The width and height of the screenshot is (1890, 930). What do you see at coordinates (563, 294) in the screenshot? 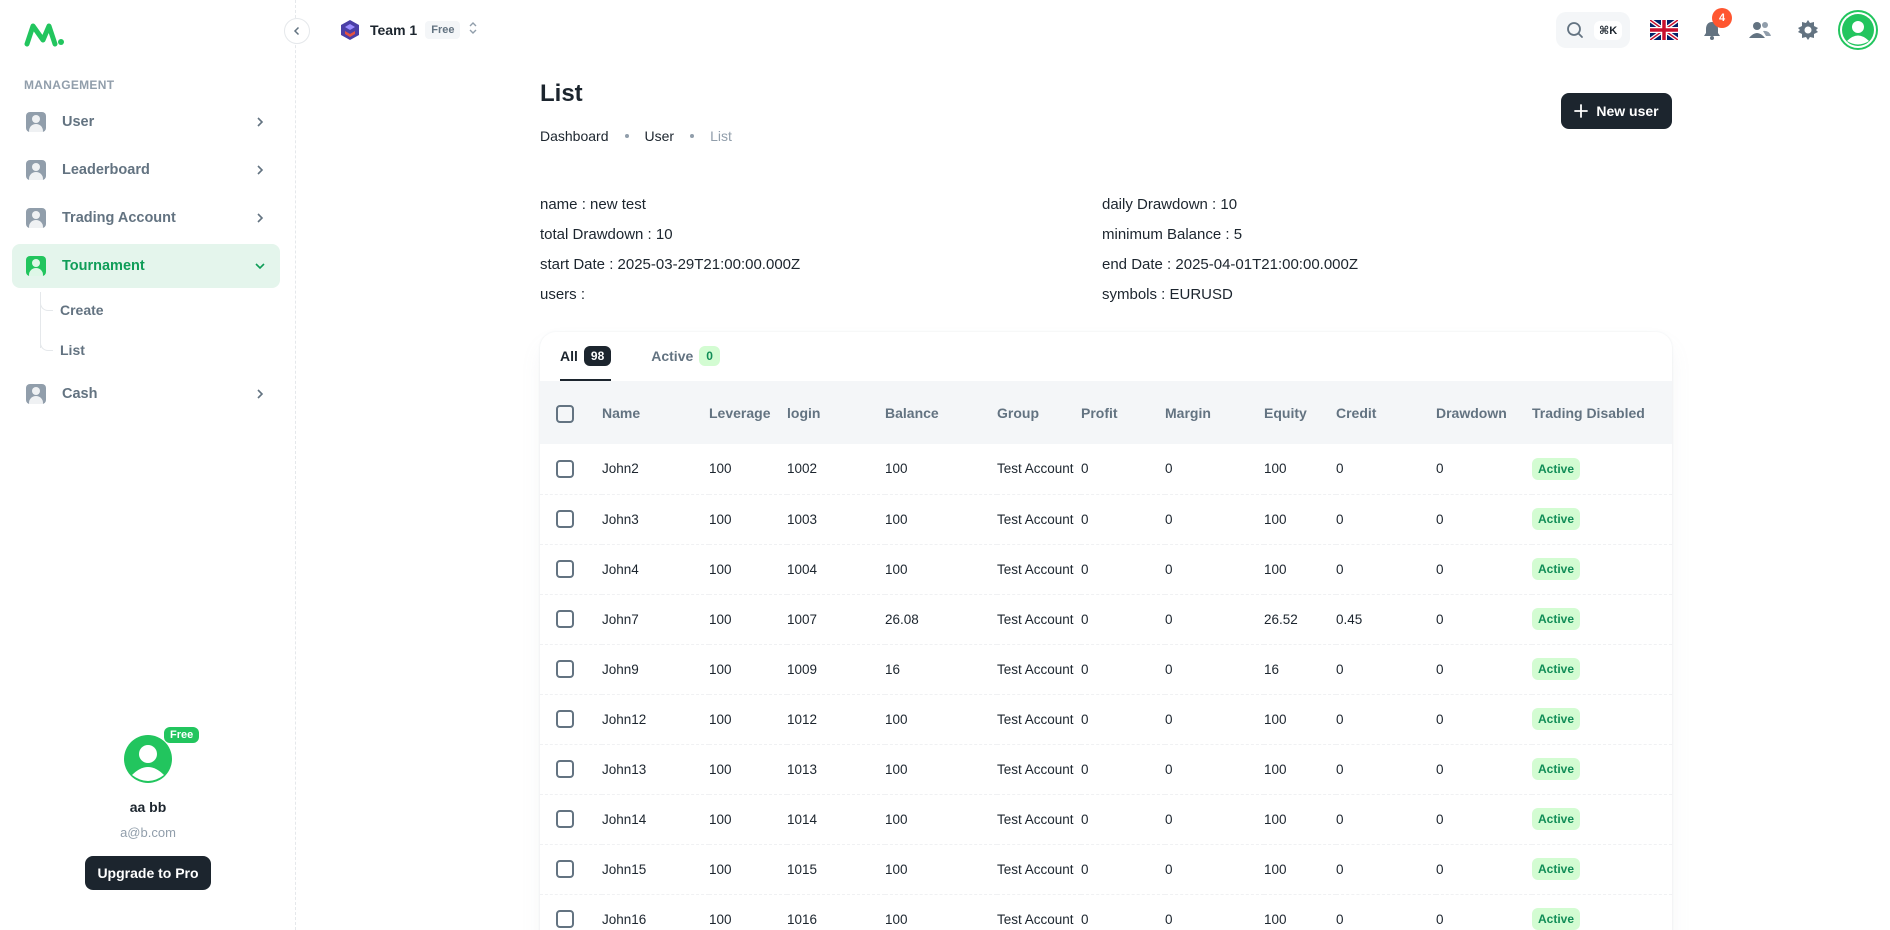
I see `info-users: users :` at bounding box center [563, 294].